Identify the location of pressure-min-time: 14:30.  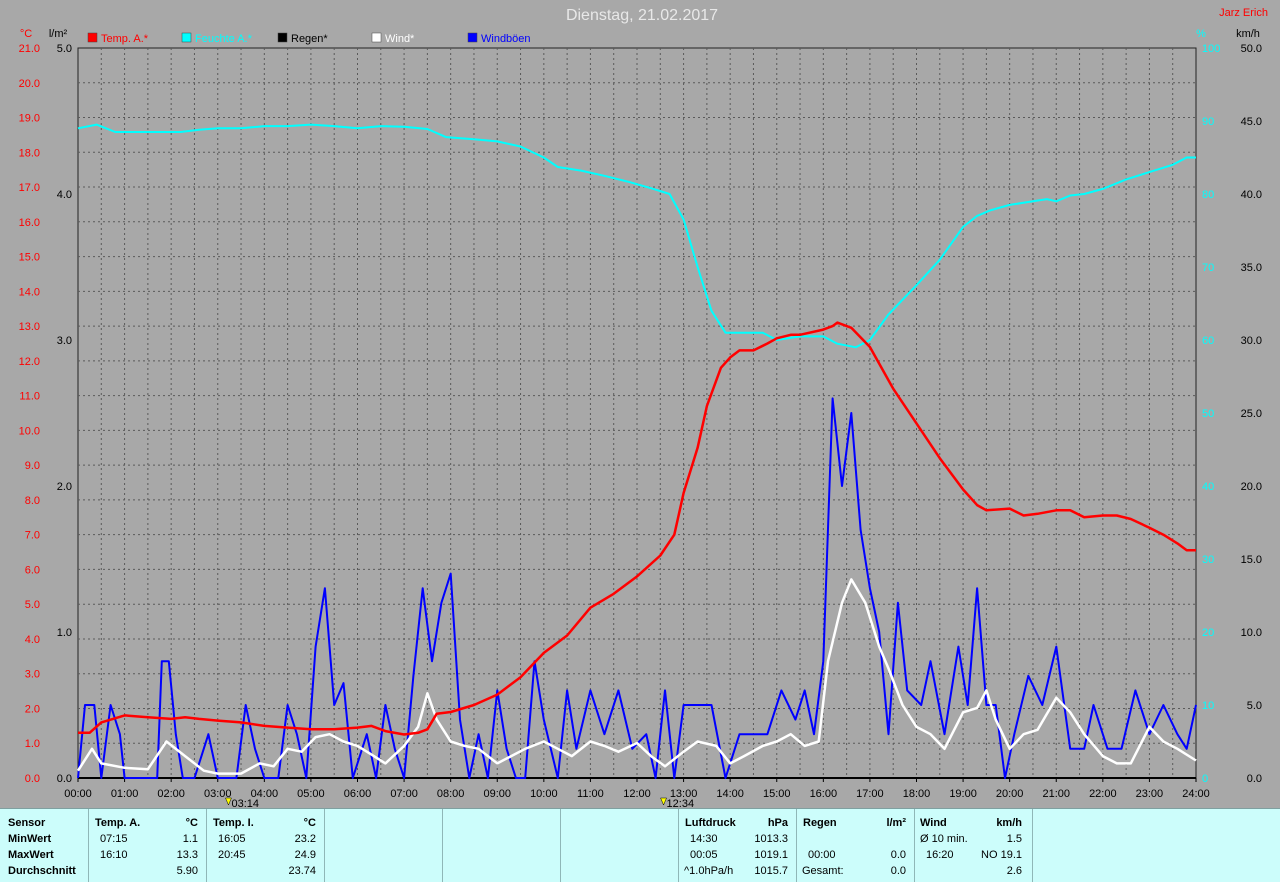
(704, 839).